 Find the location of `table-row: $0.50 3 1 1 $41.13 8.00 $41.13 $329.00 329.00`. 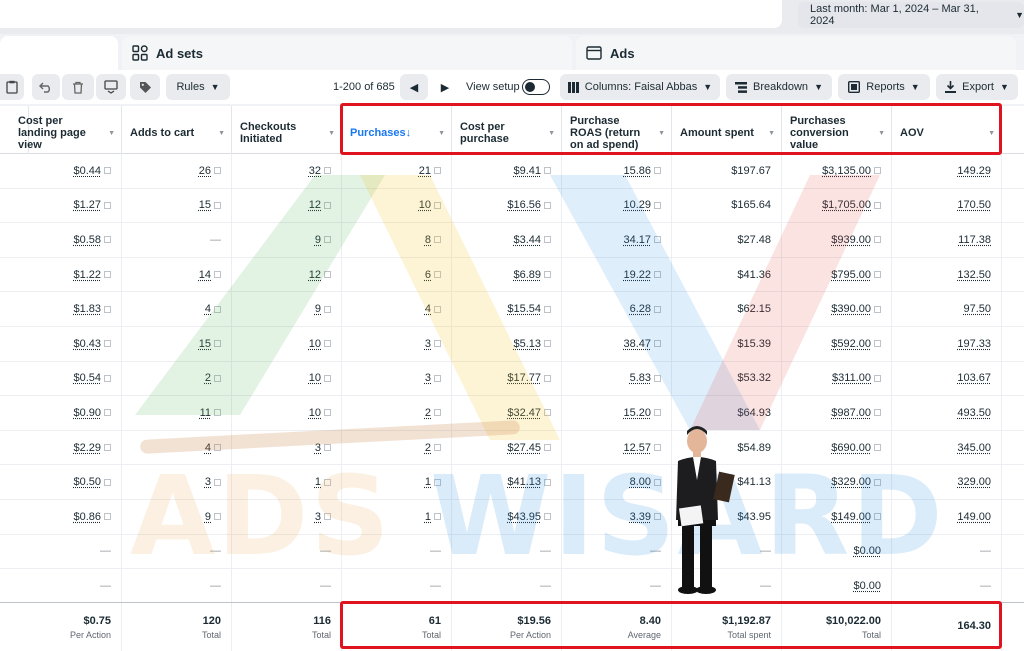

table-row: $0.50 3 1 1 $41.13 8.00 $41.13 $329.00 329.00 is located at coordinates (512, 482).